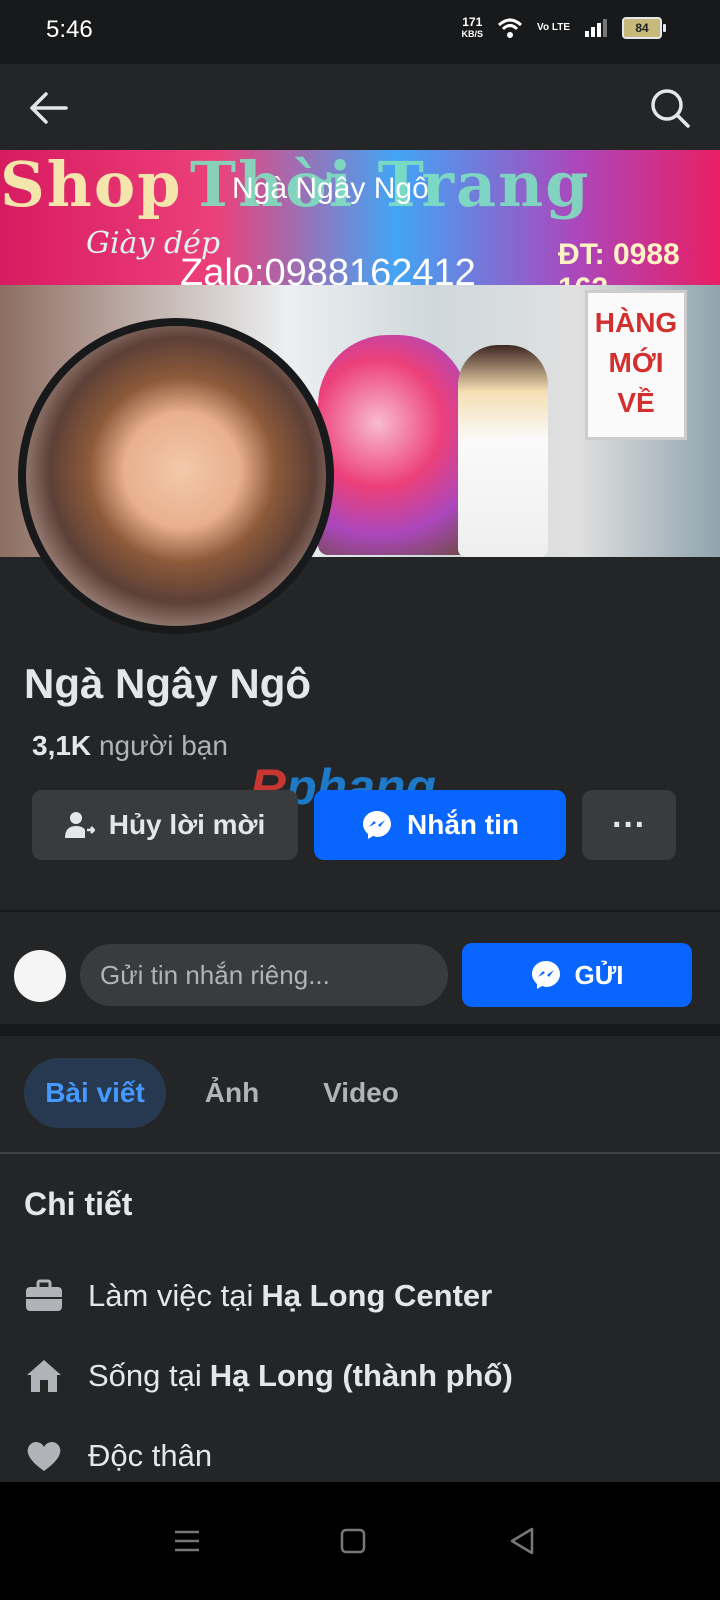 This screenshot has width=720, height=1600. Describe the element at coordinates (44, 1456) in the screenshot. I see `heart-icon` at that location.